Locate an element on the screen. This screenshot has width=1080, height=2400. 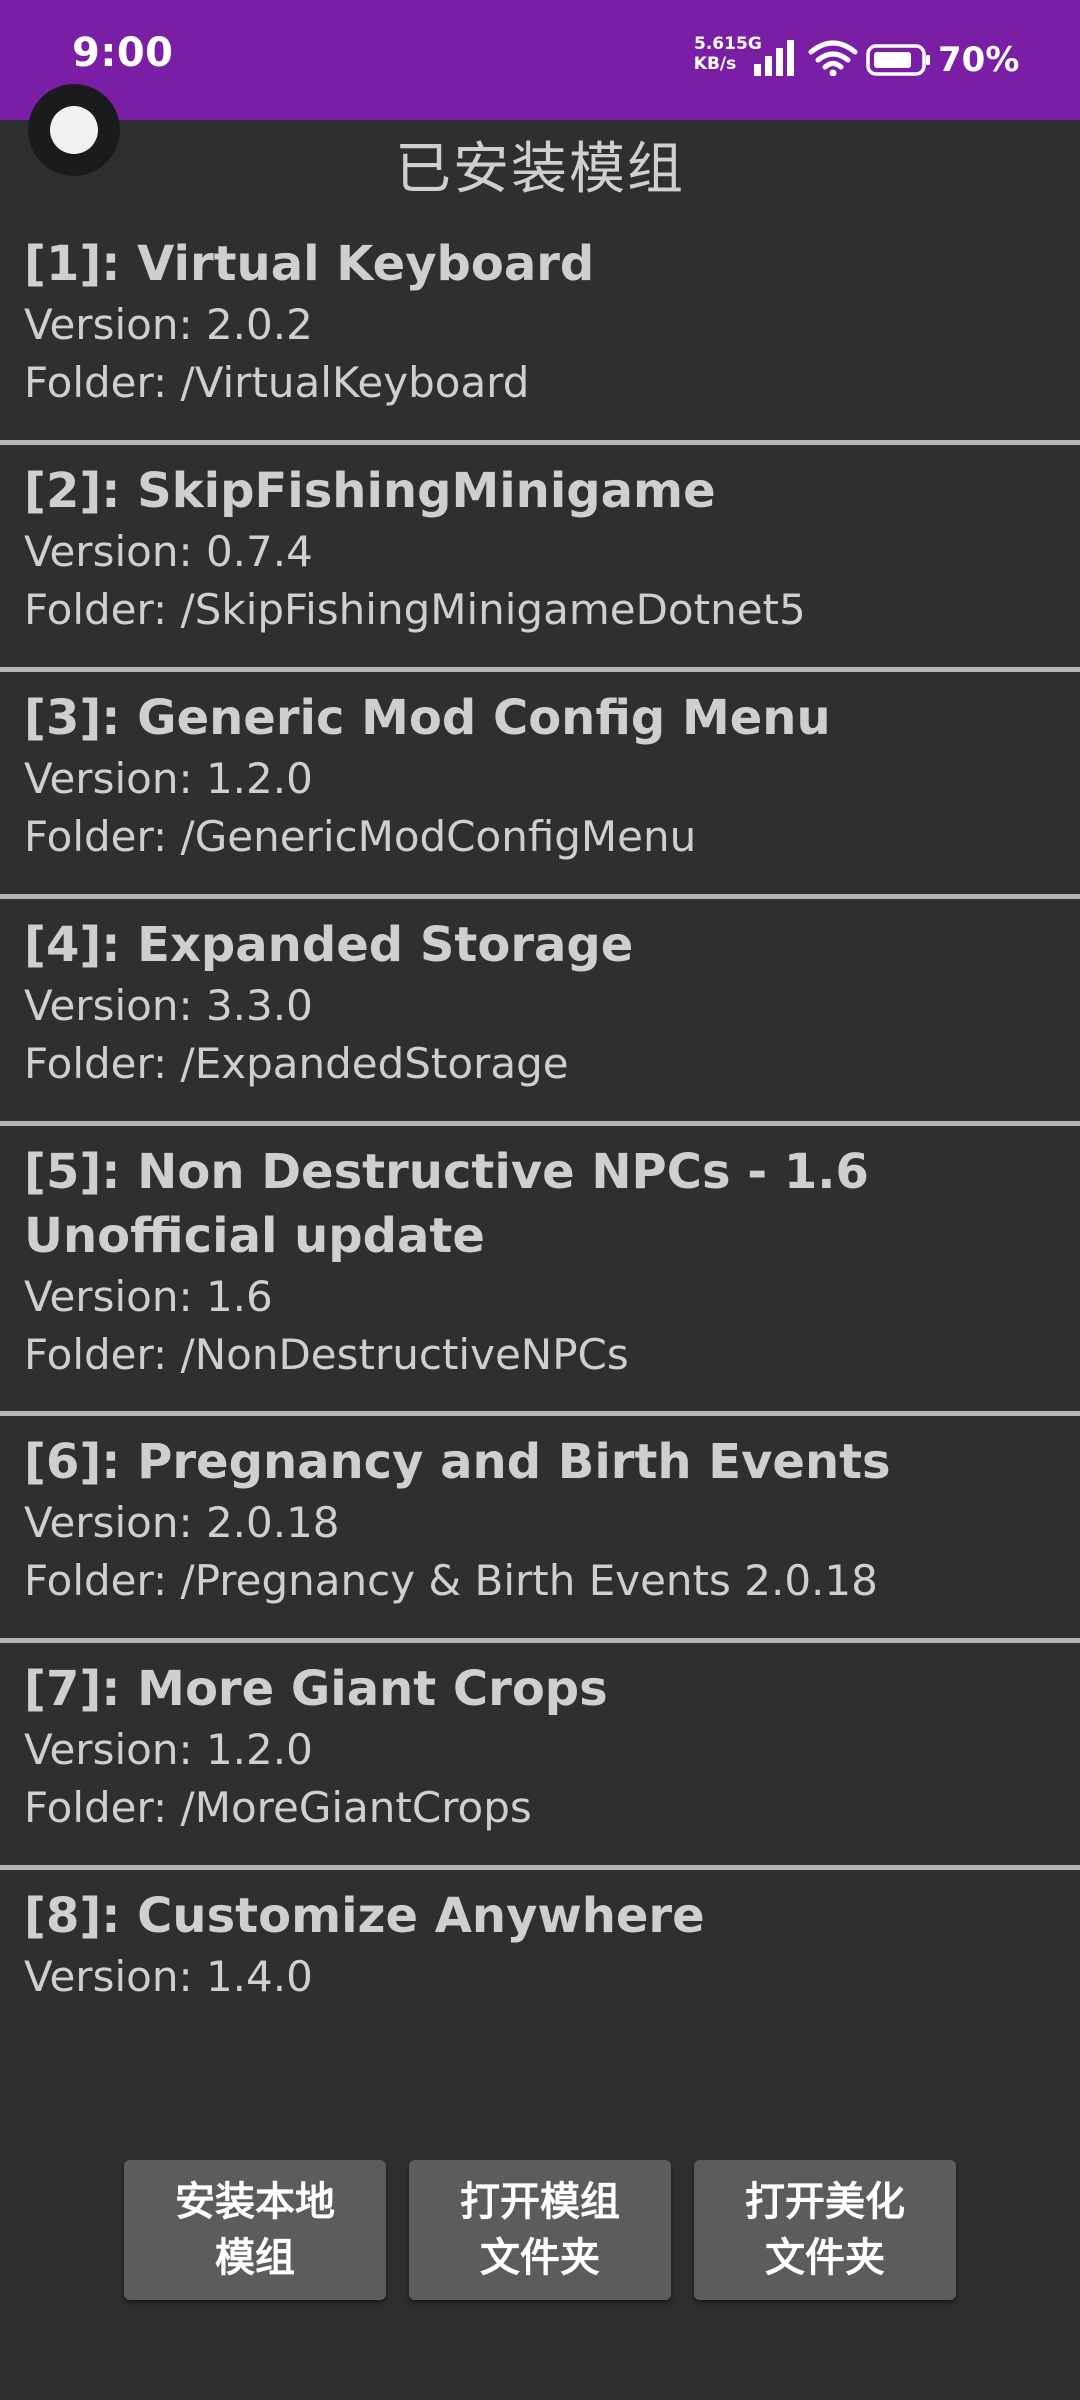
mod-name: [5]: Non Destructive NPCs - 1.6 is located at coordinates (446, 1172).